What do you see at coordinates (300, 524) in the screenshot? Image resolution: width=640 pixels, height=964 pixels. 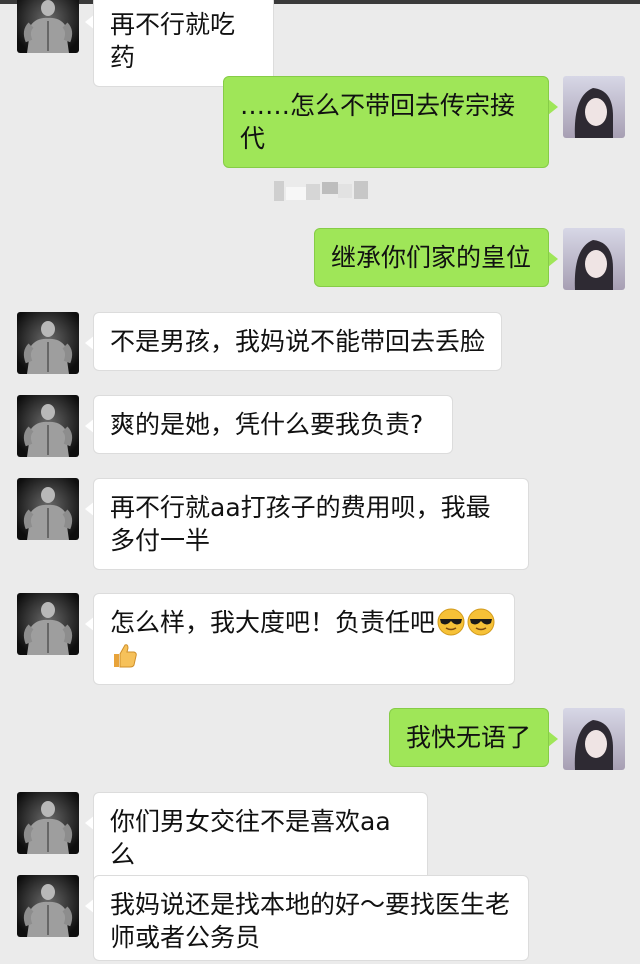 I see `message-text: 再不行就aa打孩子的费用呗，我最多付一半` at bounding box center [300, 524].